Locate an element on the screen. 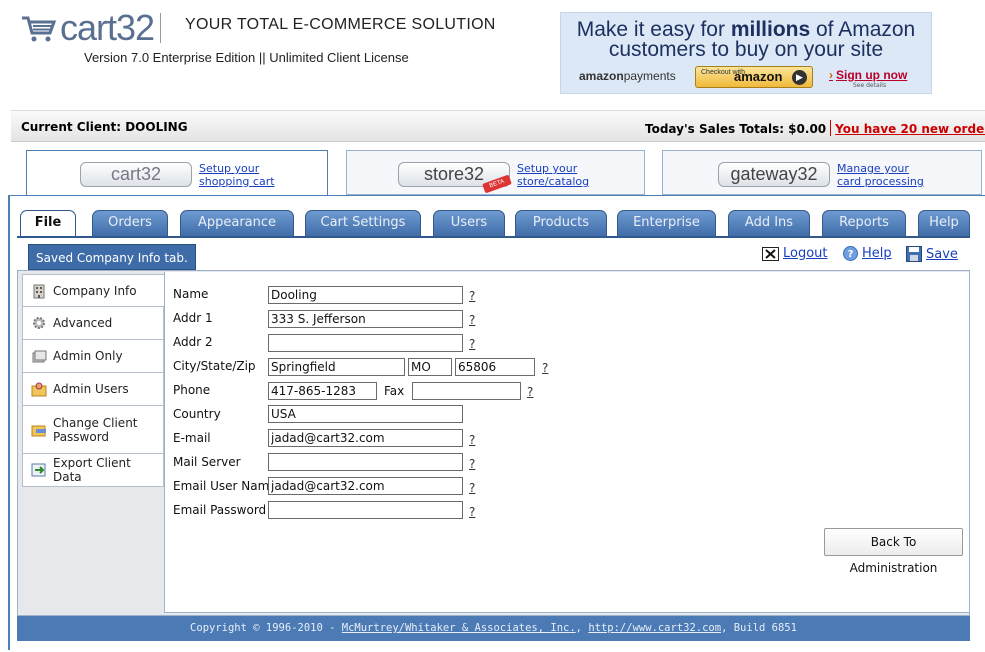 This screenshot has height=652, width=985. tab-appearance: Appearance is located at coordinates (237, 223).